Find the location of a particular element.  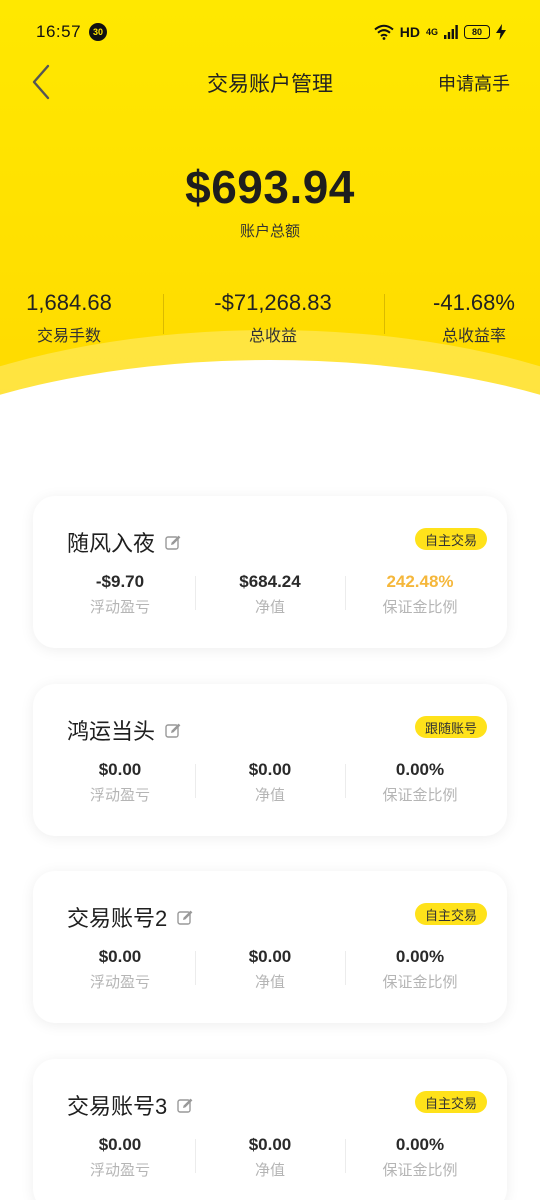

status-time: 16:57 is located at coordinates (59, 31).